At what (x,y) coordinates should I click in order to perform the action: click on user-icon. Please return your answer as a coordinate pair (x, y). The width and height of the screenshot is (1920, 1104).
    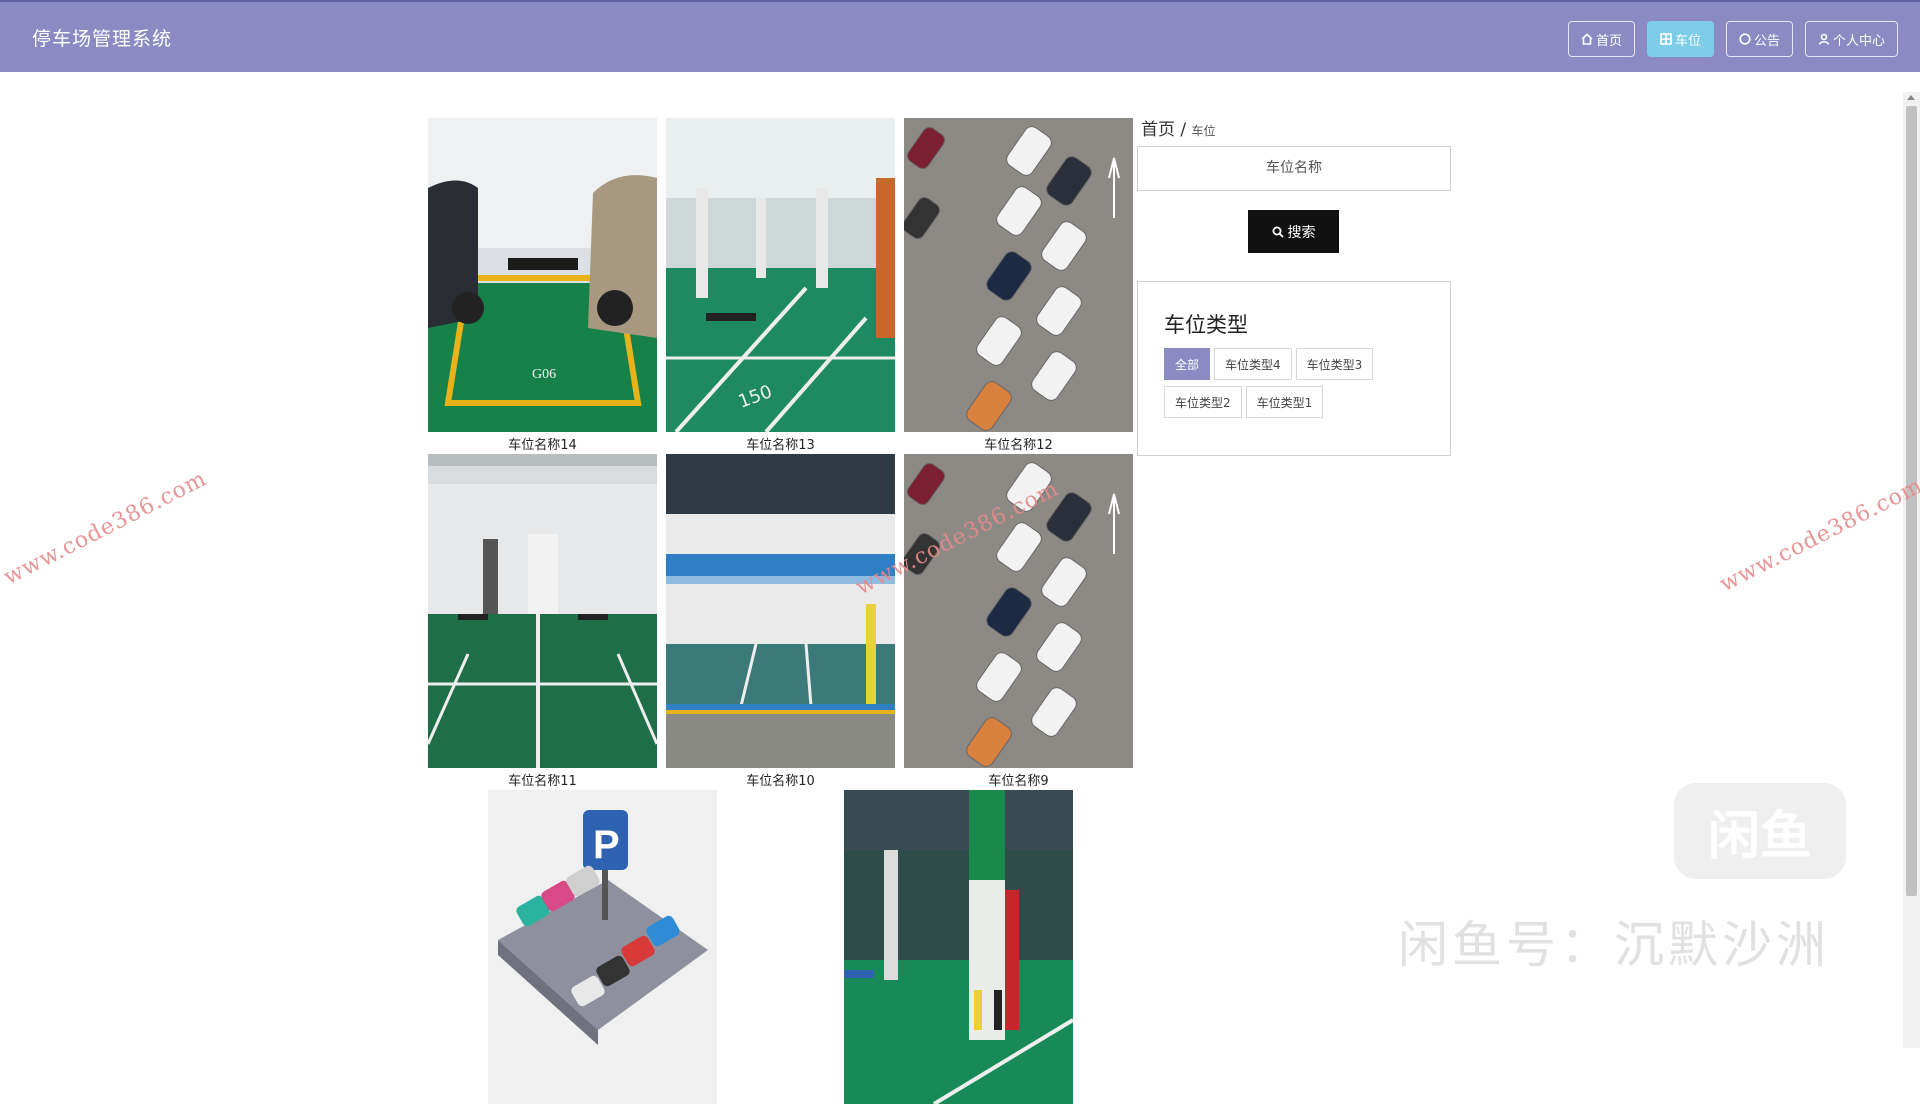
    Looking at the image, I should click on (1824, 39).